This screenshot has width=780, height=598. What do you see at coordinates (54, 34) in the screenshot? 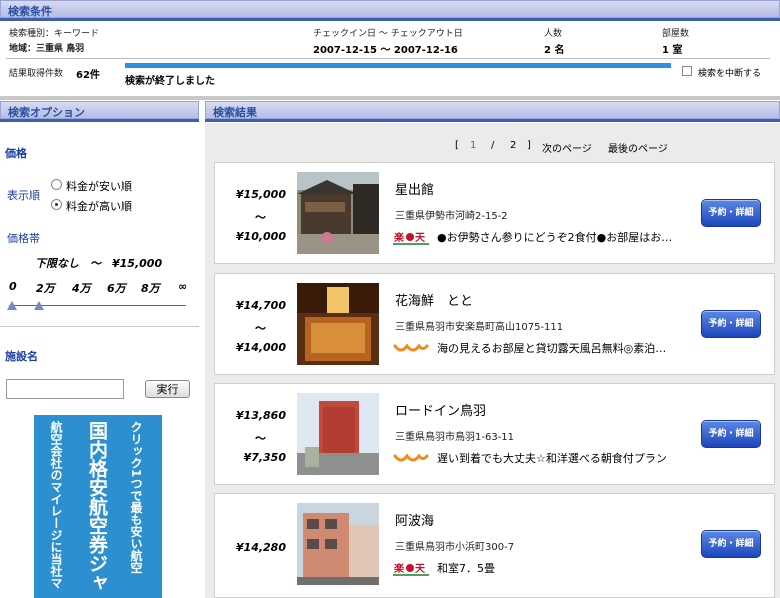
I see `search-type-label: 検索種別：キーワード` at bounding box center [54, 34].